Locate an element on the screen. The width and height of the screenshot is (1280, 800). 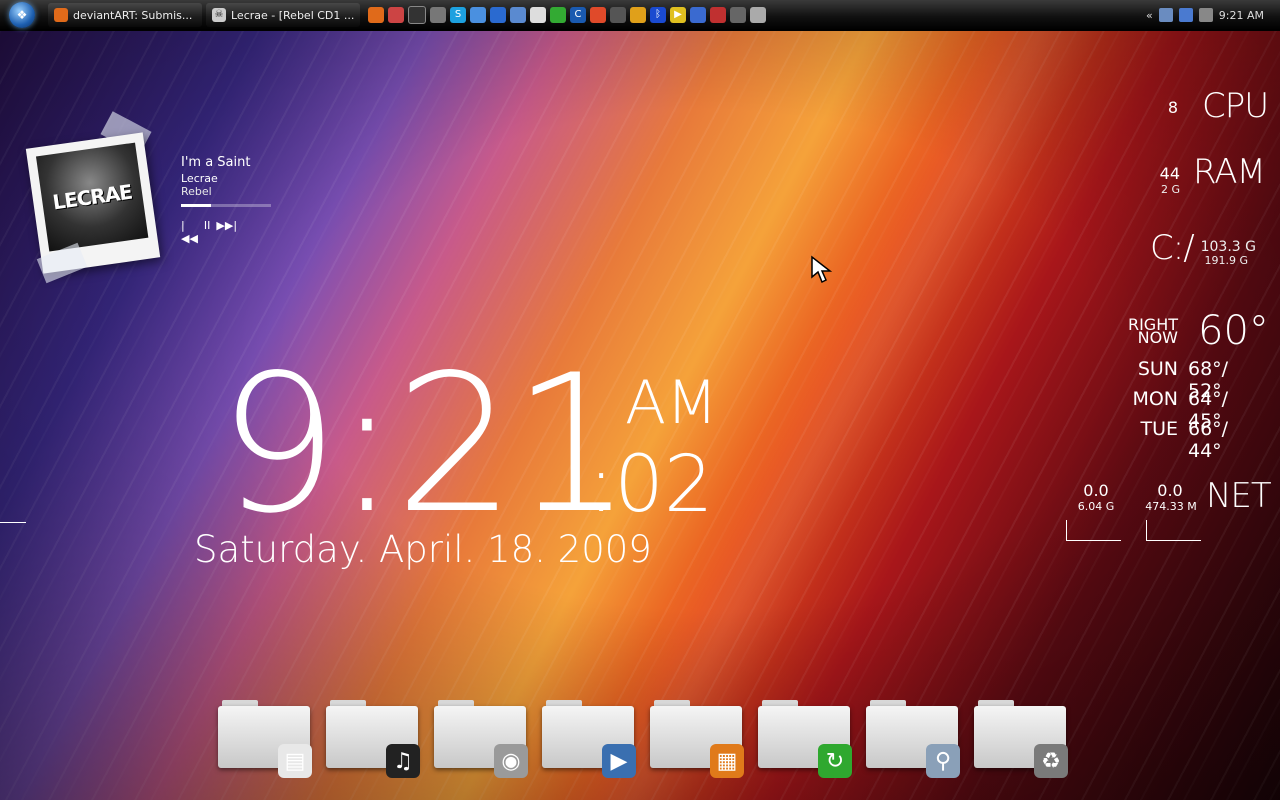
volume-icon is located at coordinates (1205, 15).